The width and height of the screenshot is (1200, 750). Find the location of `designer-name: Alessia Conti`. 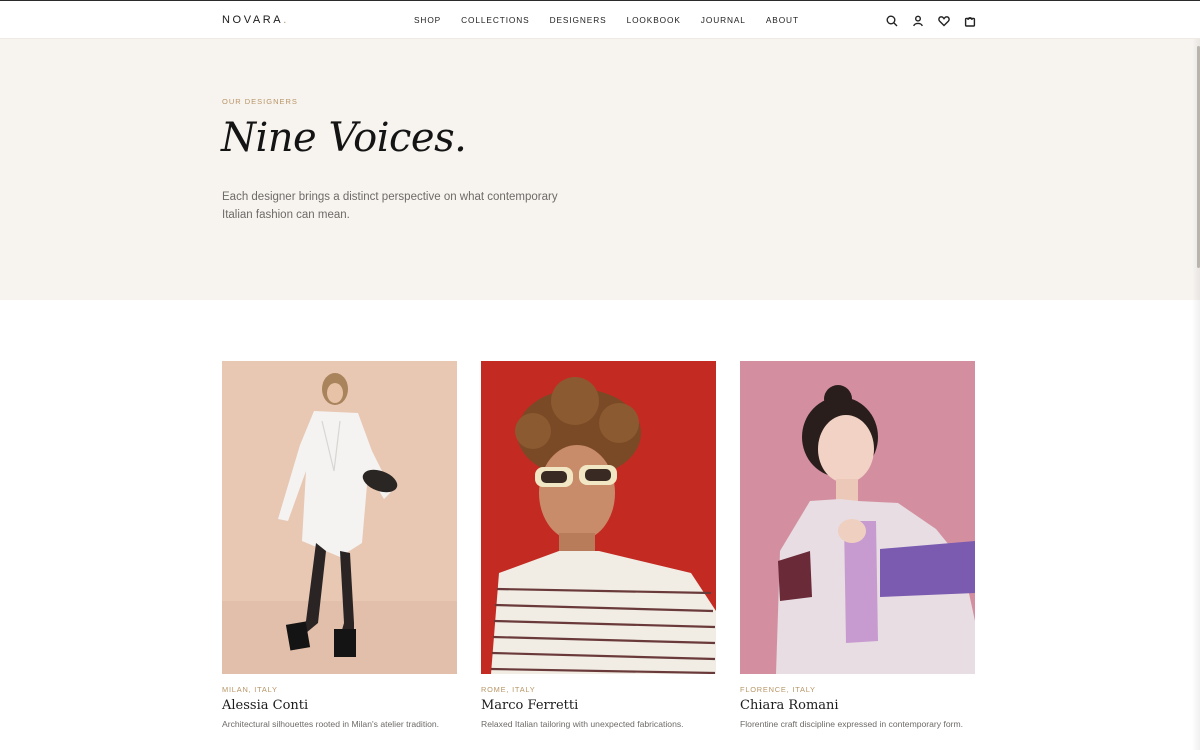

designer-name: Alessia Conti is located at coordinates (339, 705).